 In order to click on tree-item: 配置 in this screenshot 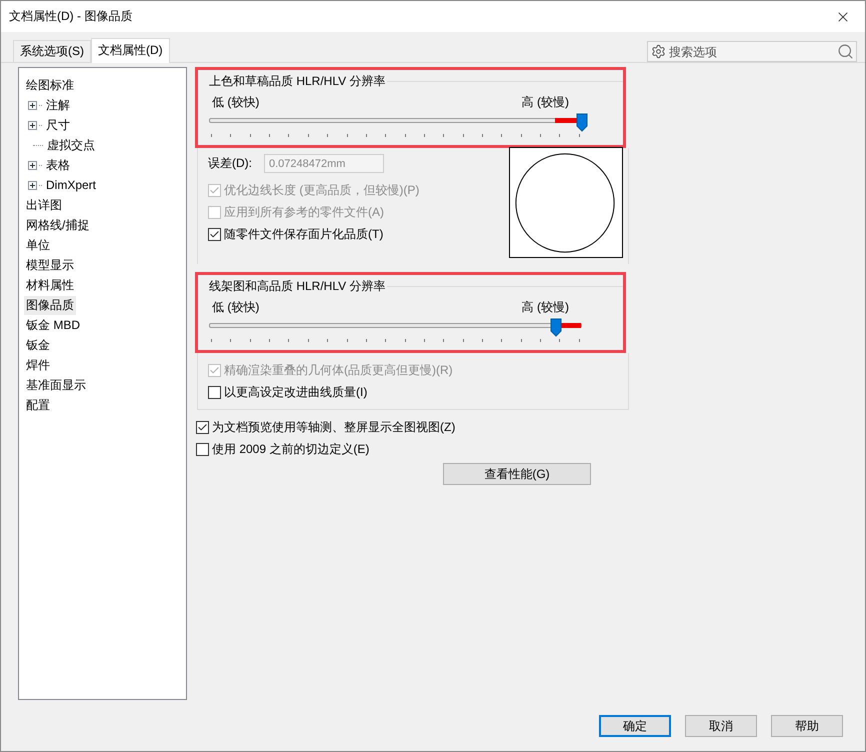, I will do `click(38, 405)`.